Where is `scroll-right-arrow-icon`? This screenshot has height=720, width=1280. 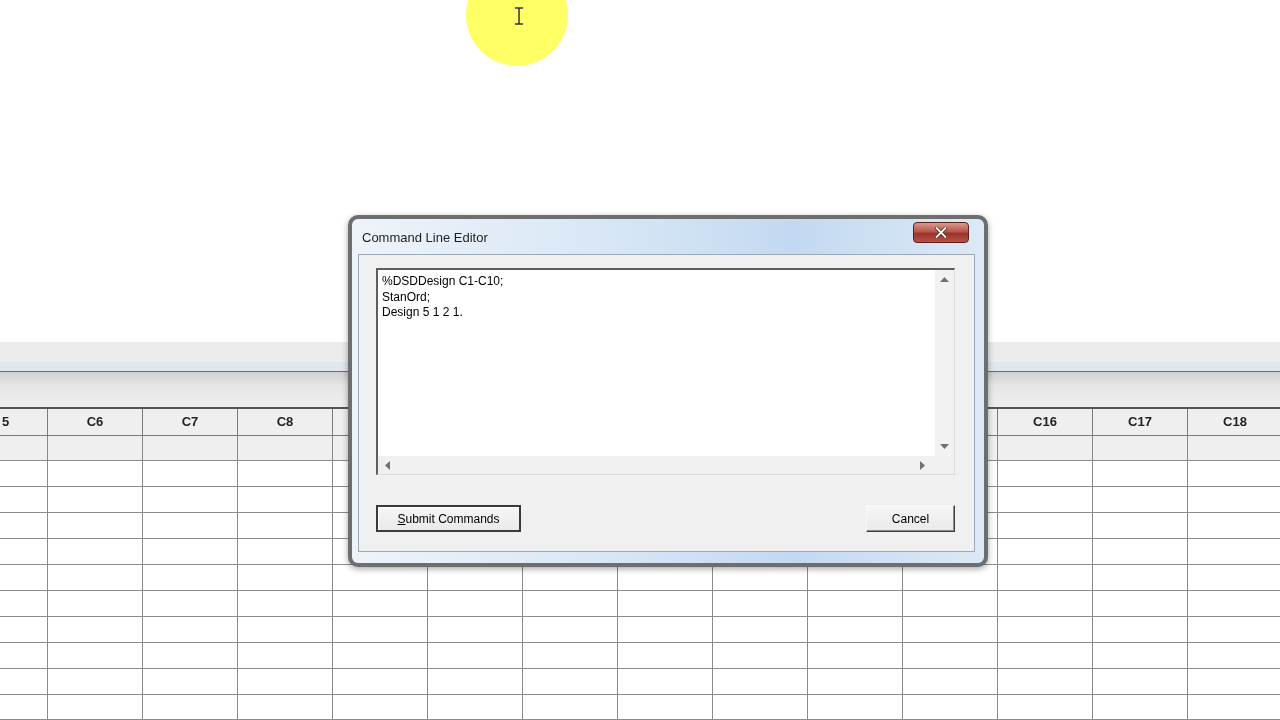
scroll-right-arrow-icon is located at coordinates (922, 465).